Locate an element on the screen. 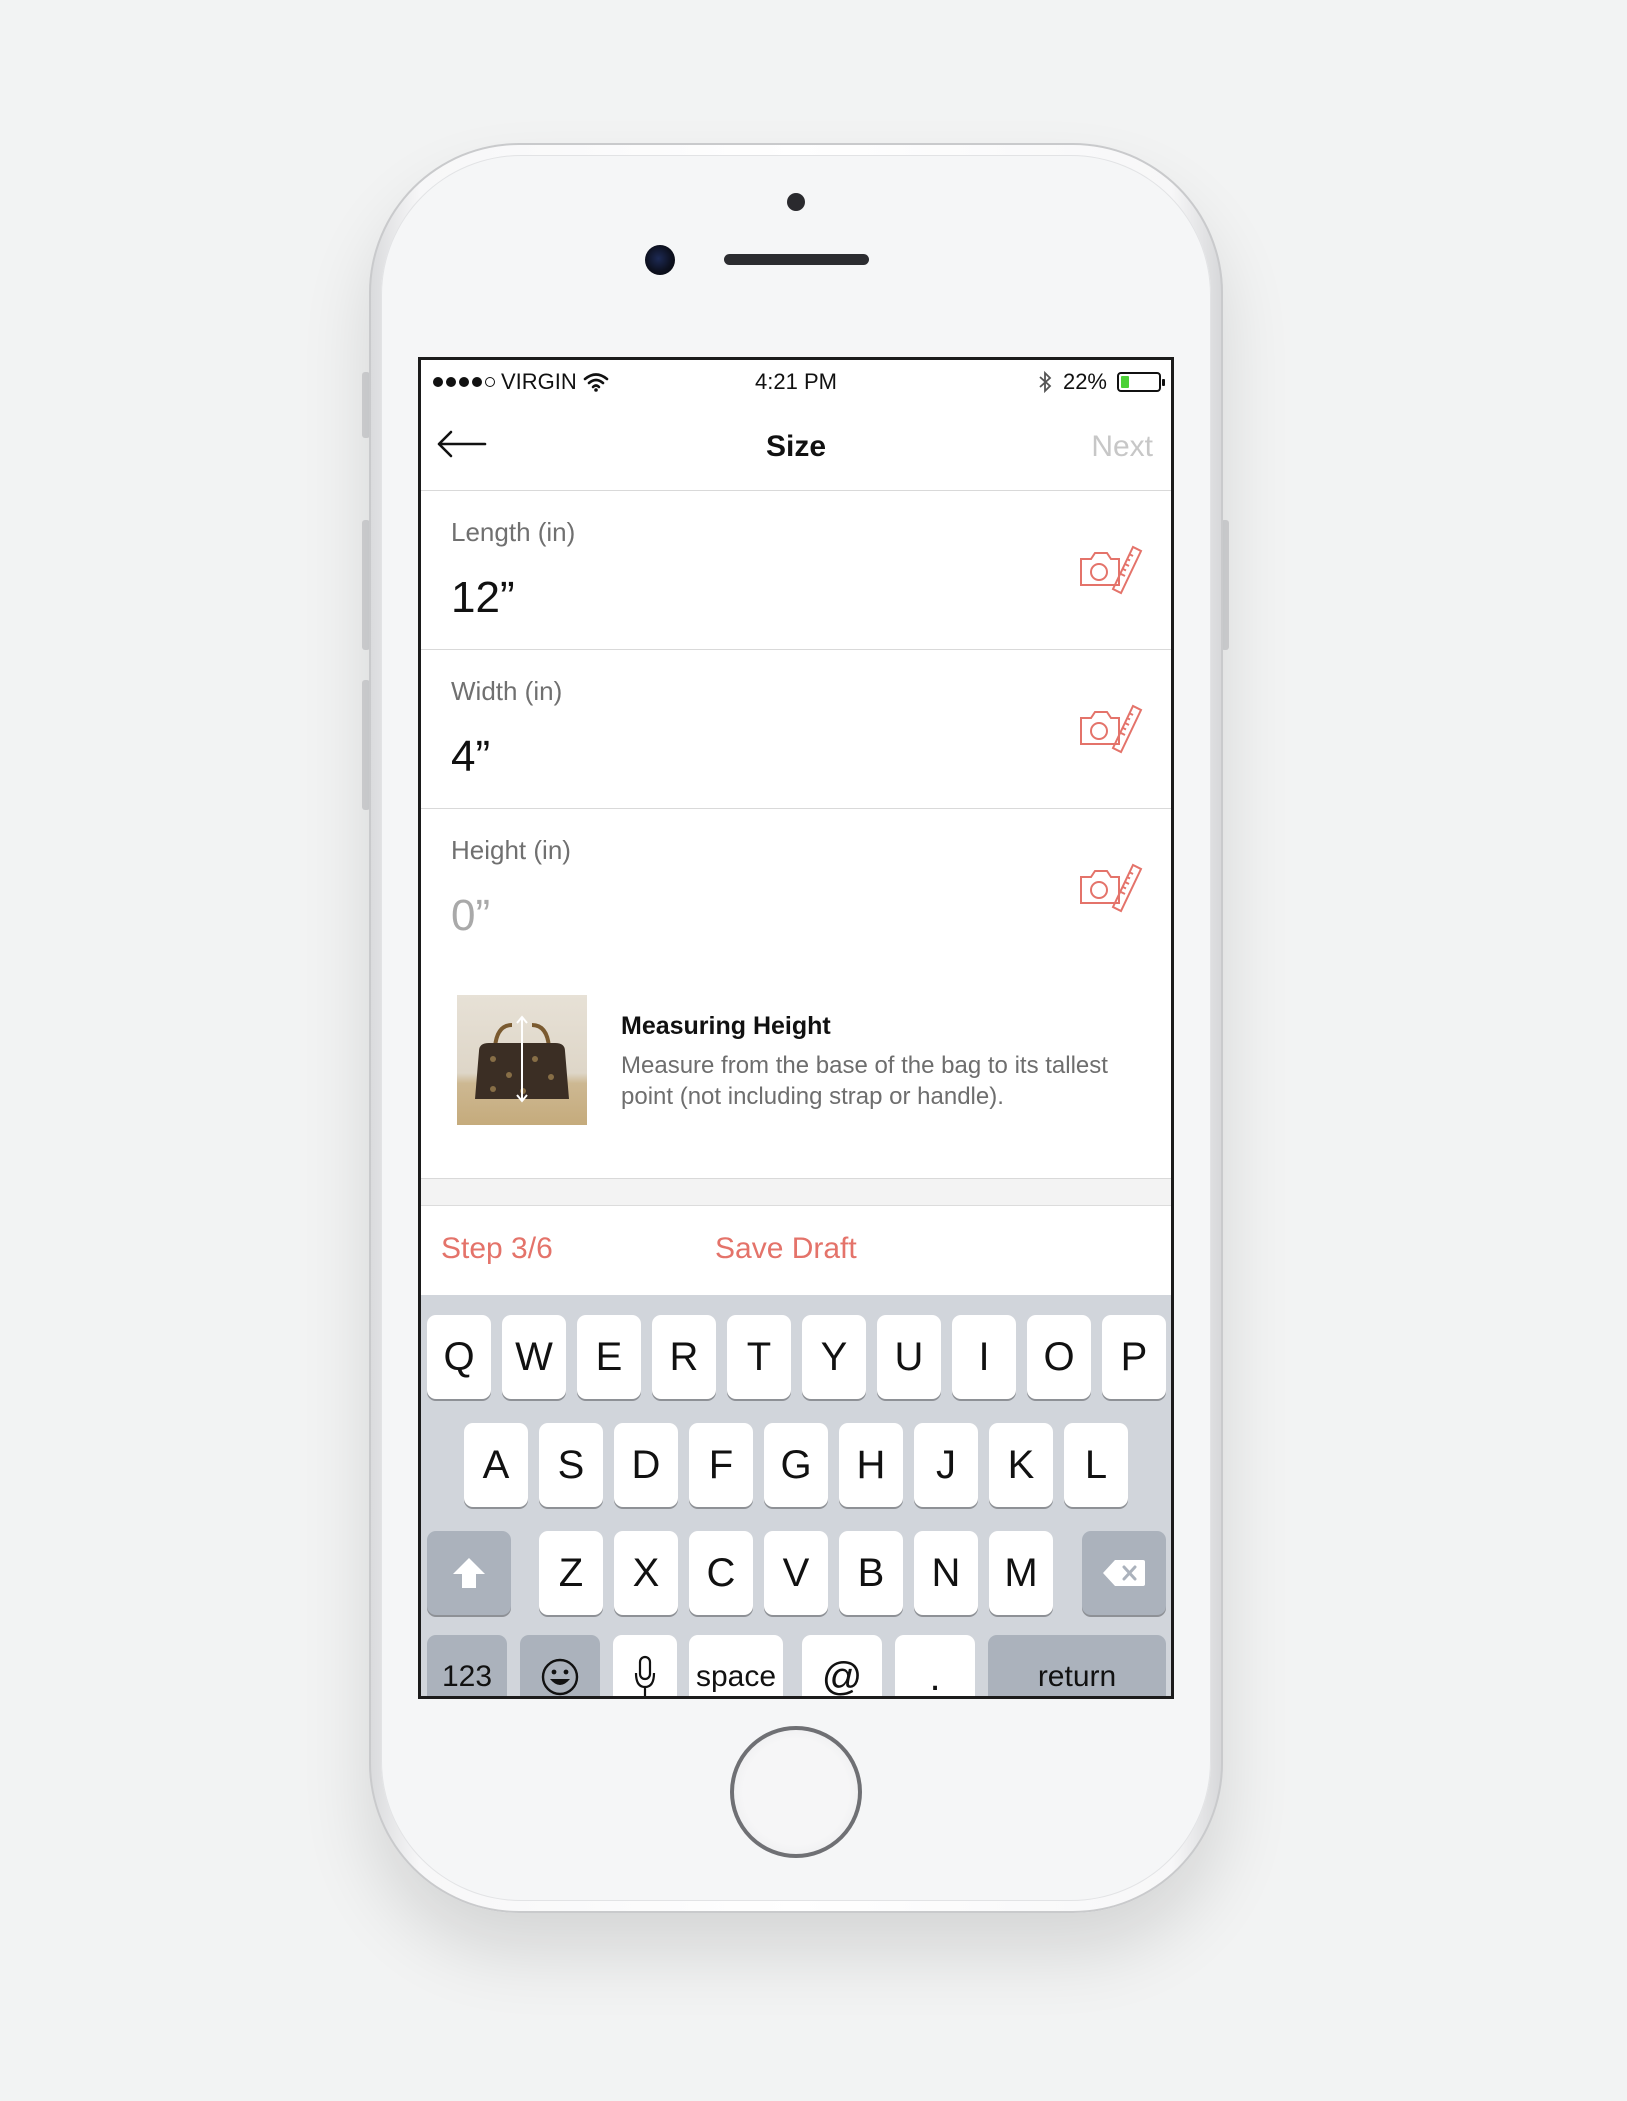  delete-icon is located at coordinates (1124, 1573).